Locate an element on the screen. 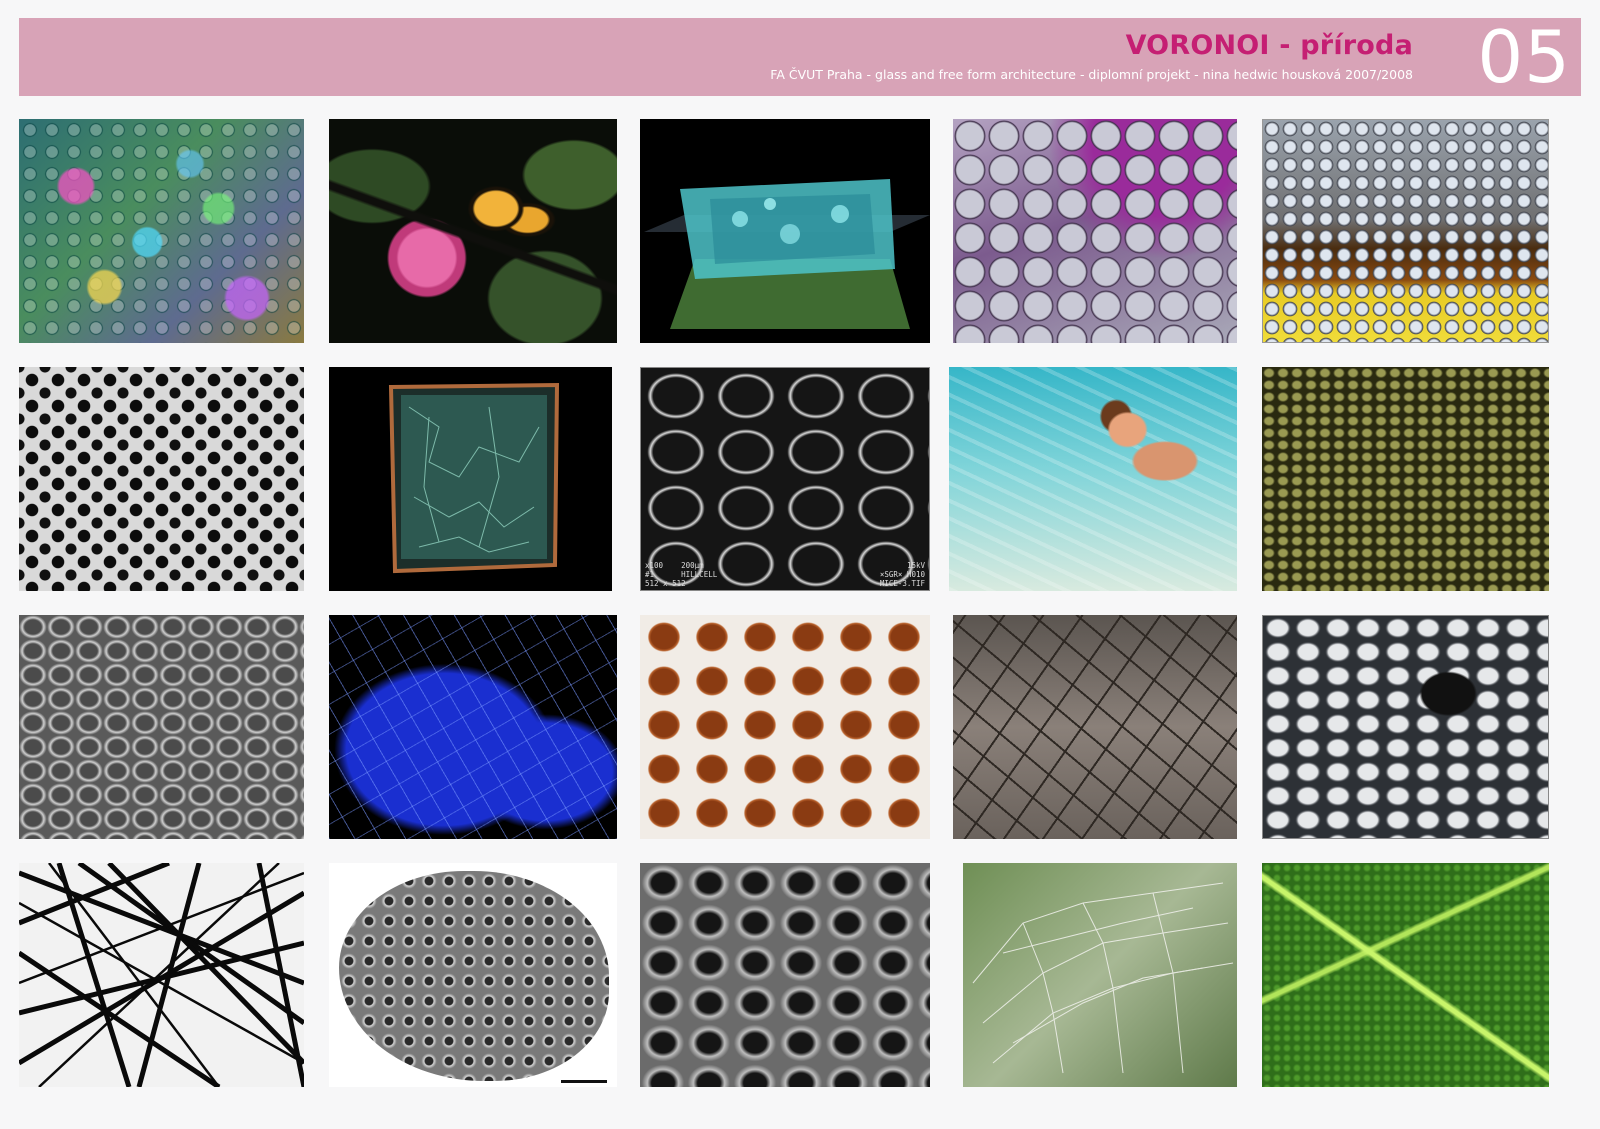 Image resolution: width=1600 pixels, height=1129 pixels. photo-voronoi-map-blue is located at coordinates (473, 727).